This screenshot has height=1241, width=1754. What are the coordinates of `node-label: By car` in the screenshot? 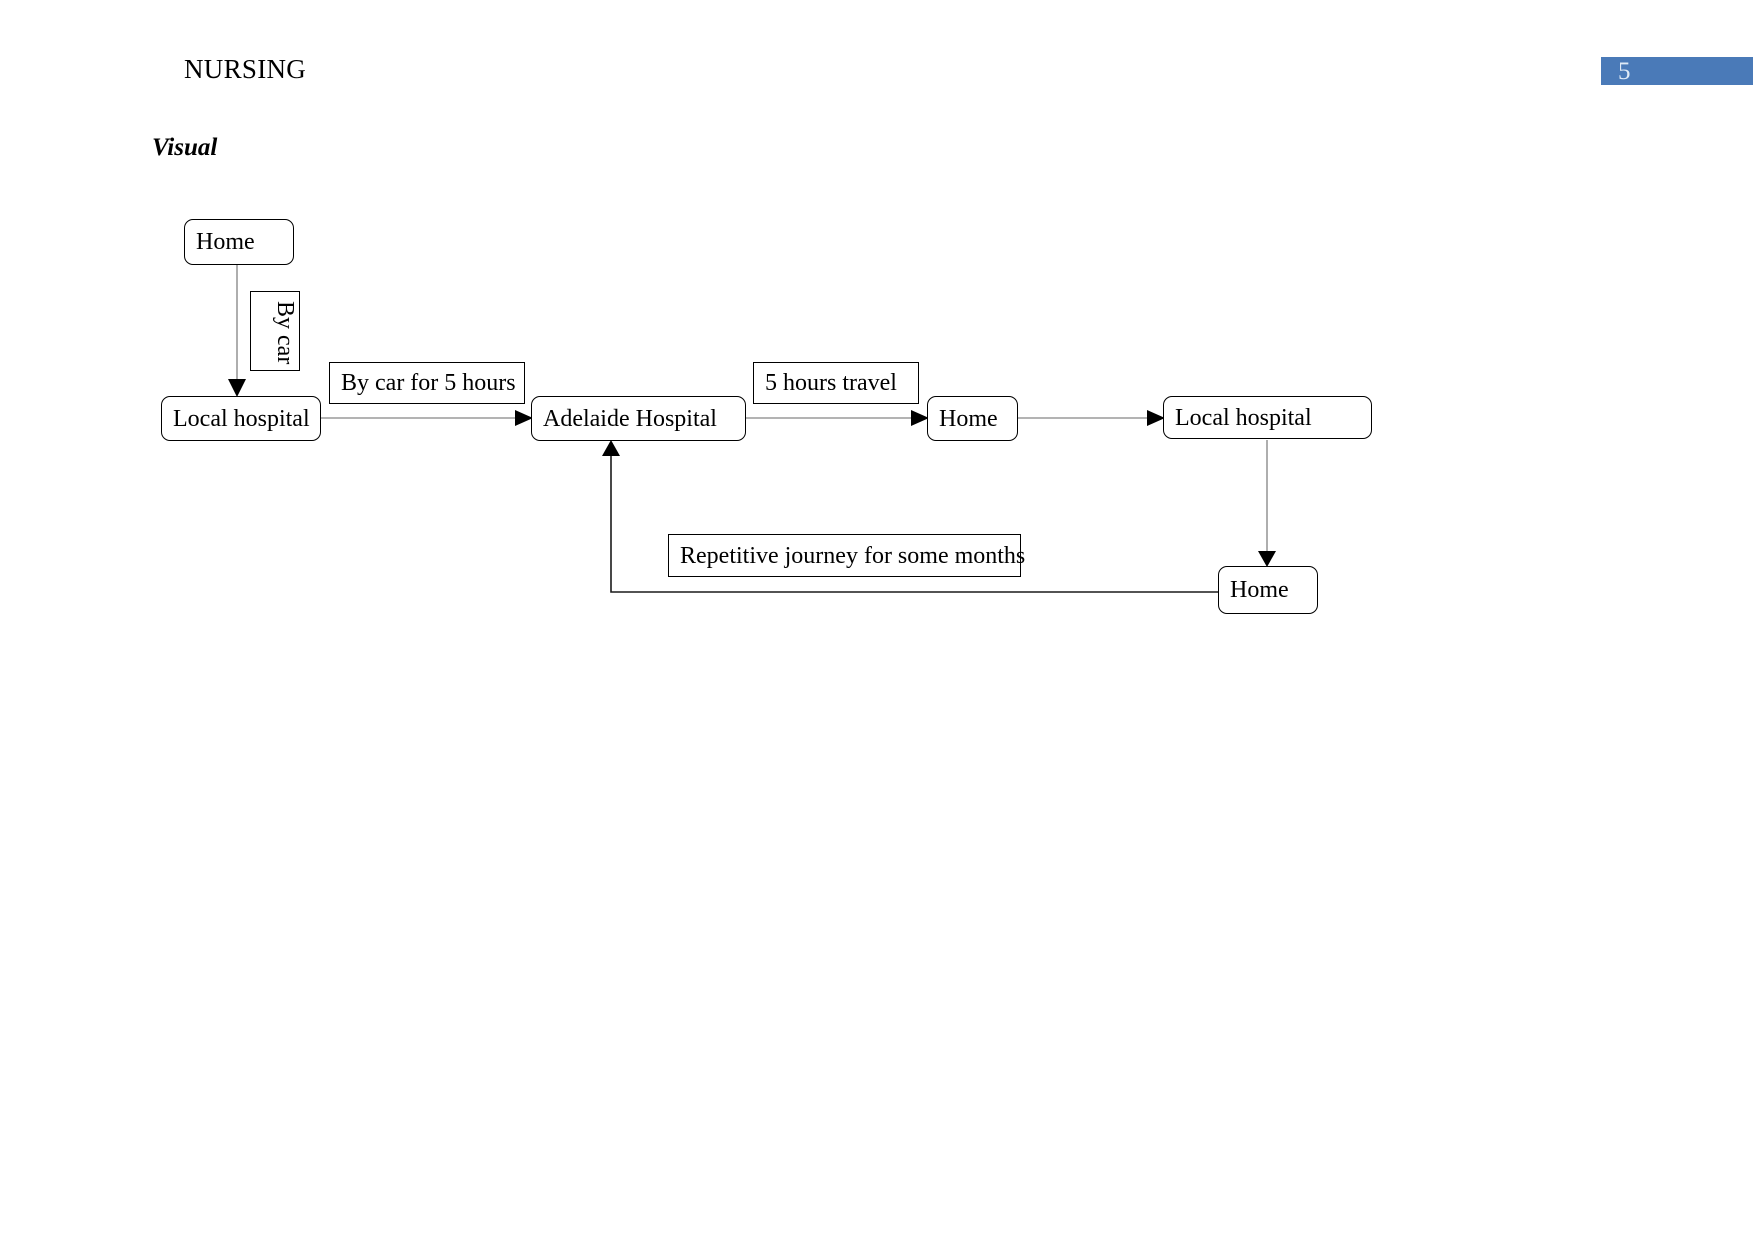 It's located at (285, 333).